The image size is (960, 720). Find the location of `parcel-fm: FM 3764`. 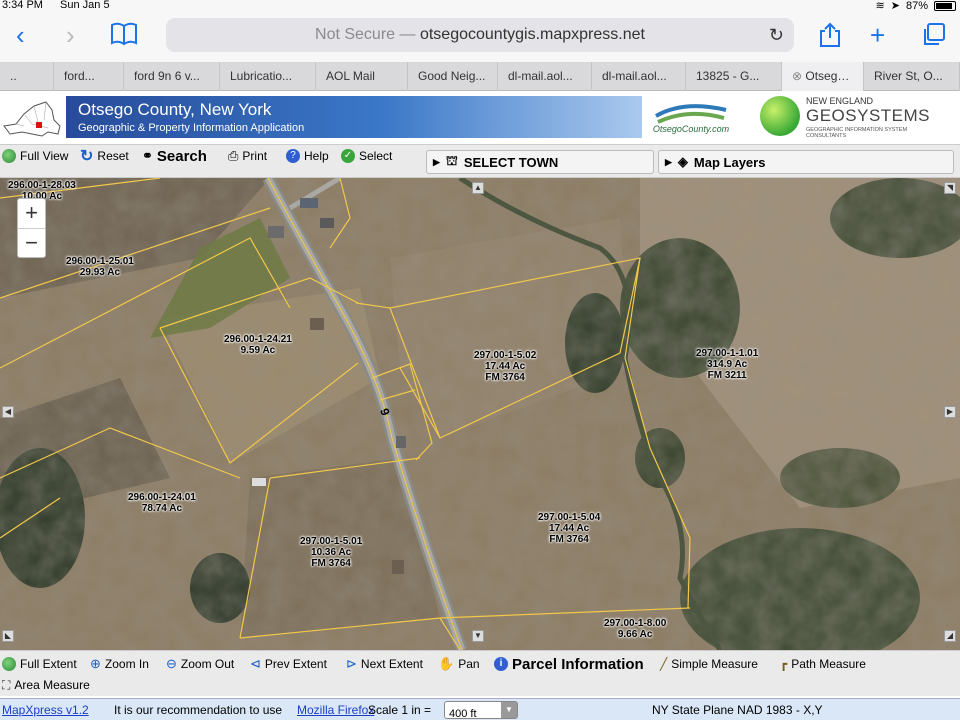

parcel-fm: FM 3764 is located at coordinates (331, 563).